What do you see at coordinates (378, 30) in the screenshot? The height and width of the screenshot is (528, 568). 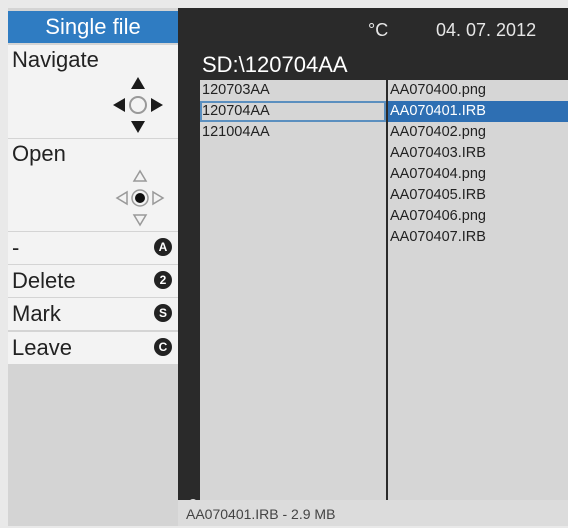 I see `temperature-unit: °C` at bounding box center [378, 30].